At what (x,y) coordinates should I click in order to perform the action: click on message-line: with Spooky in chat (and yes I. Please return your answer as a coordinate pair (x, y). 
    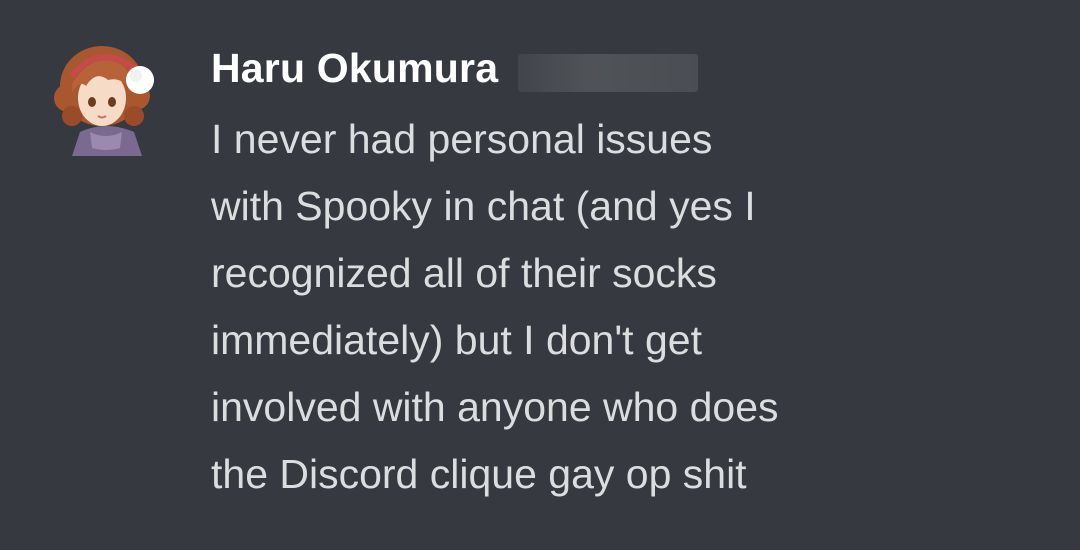
    Looking at the image, I should click on (483, 206).